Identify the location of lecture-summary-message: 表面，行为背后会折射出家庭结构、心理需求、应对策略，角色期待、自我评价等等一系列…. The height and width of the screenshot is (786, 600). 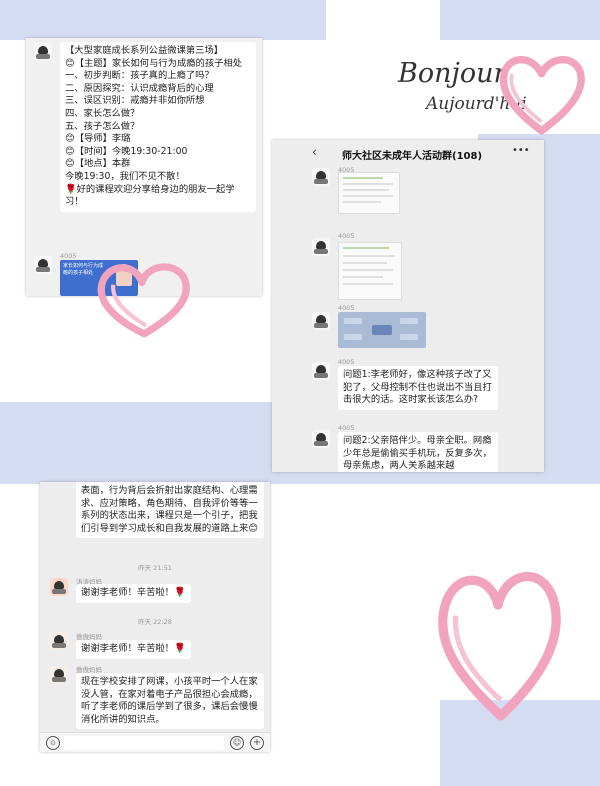
(170, 510).